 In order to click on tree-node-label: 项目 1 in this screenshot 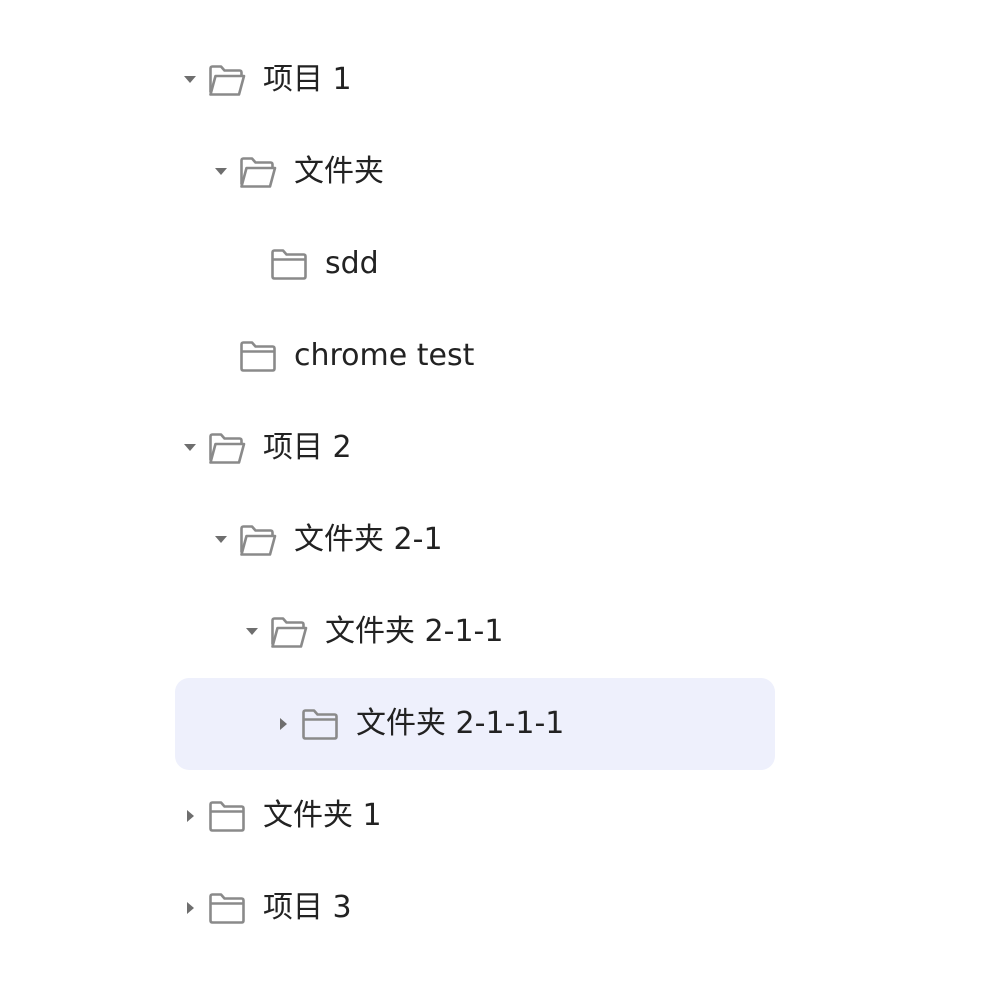, I will do `click(307, 79)`.